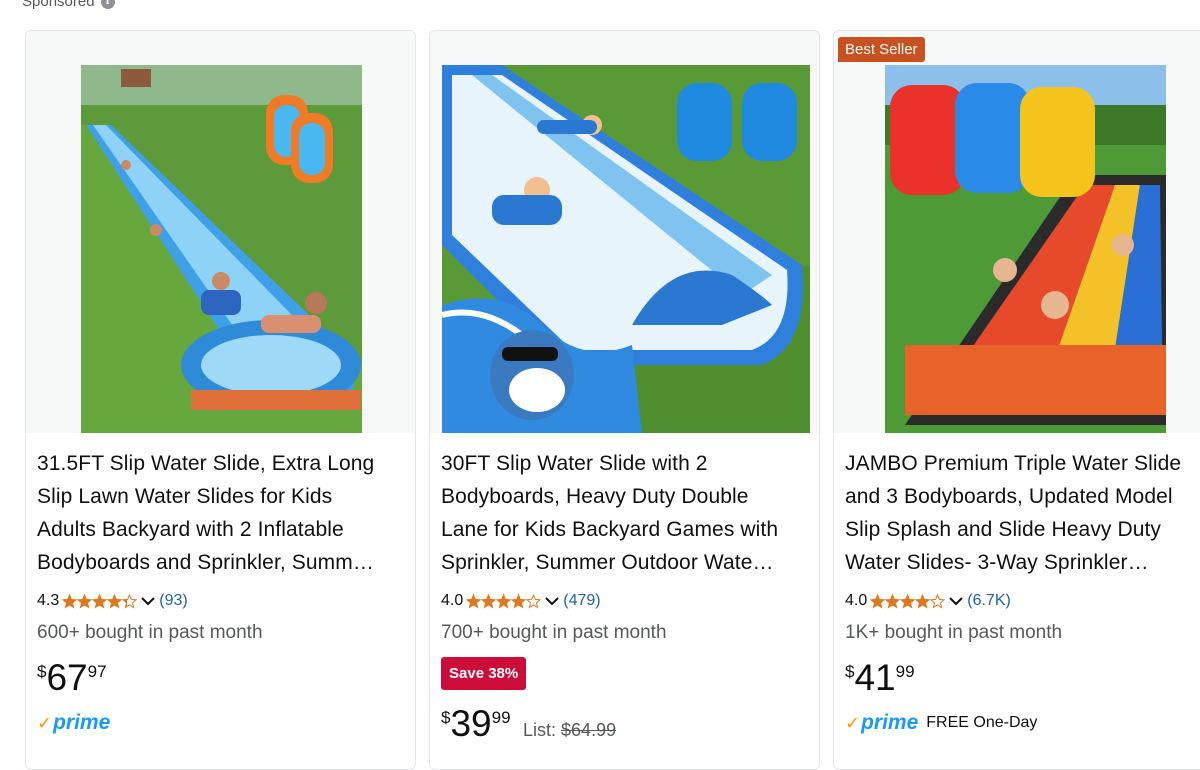  I want to click on price: $6797, so click(72, 678).